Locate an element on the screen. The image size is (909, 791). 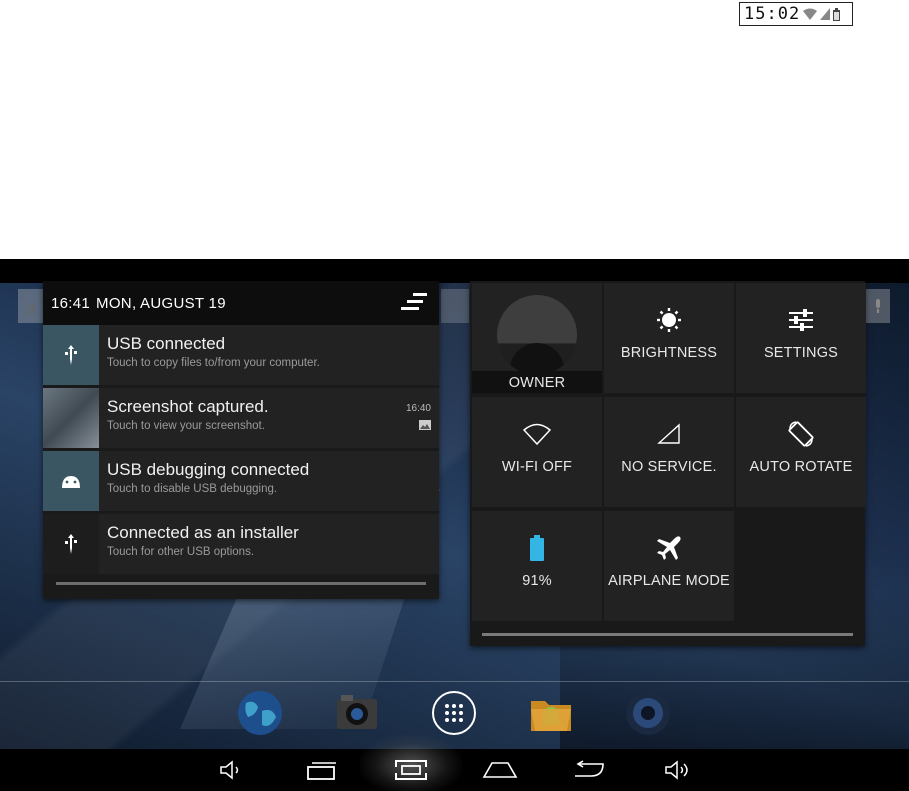
notification-subtitle: Touch to view your screenshot. is located at coordinates (186, 426).